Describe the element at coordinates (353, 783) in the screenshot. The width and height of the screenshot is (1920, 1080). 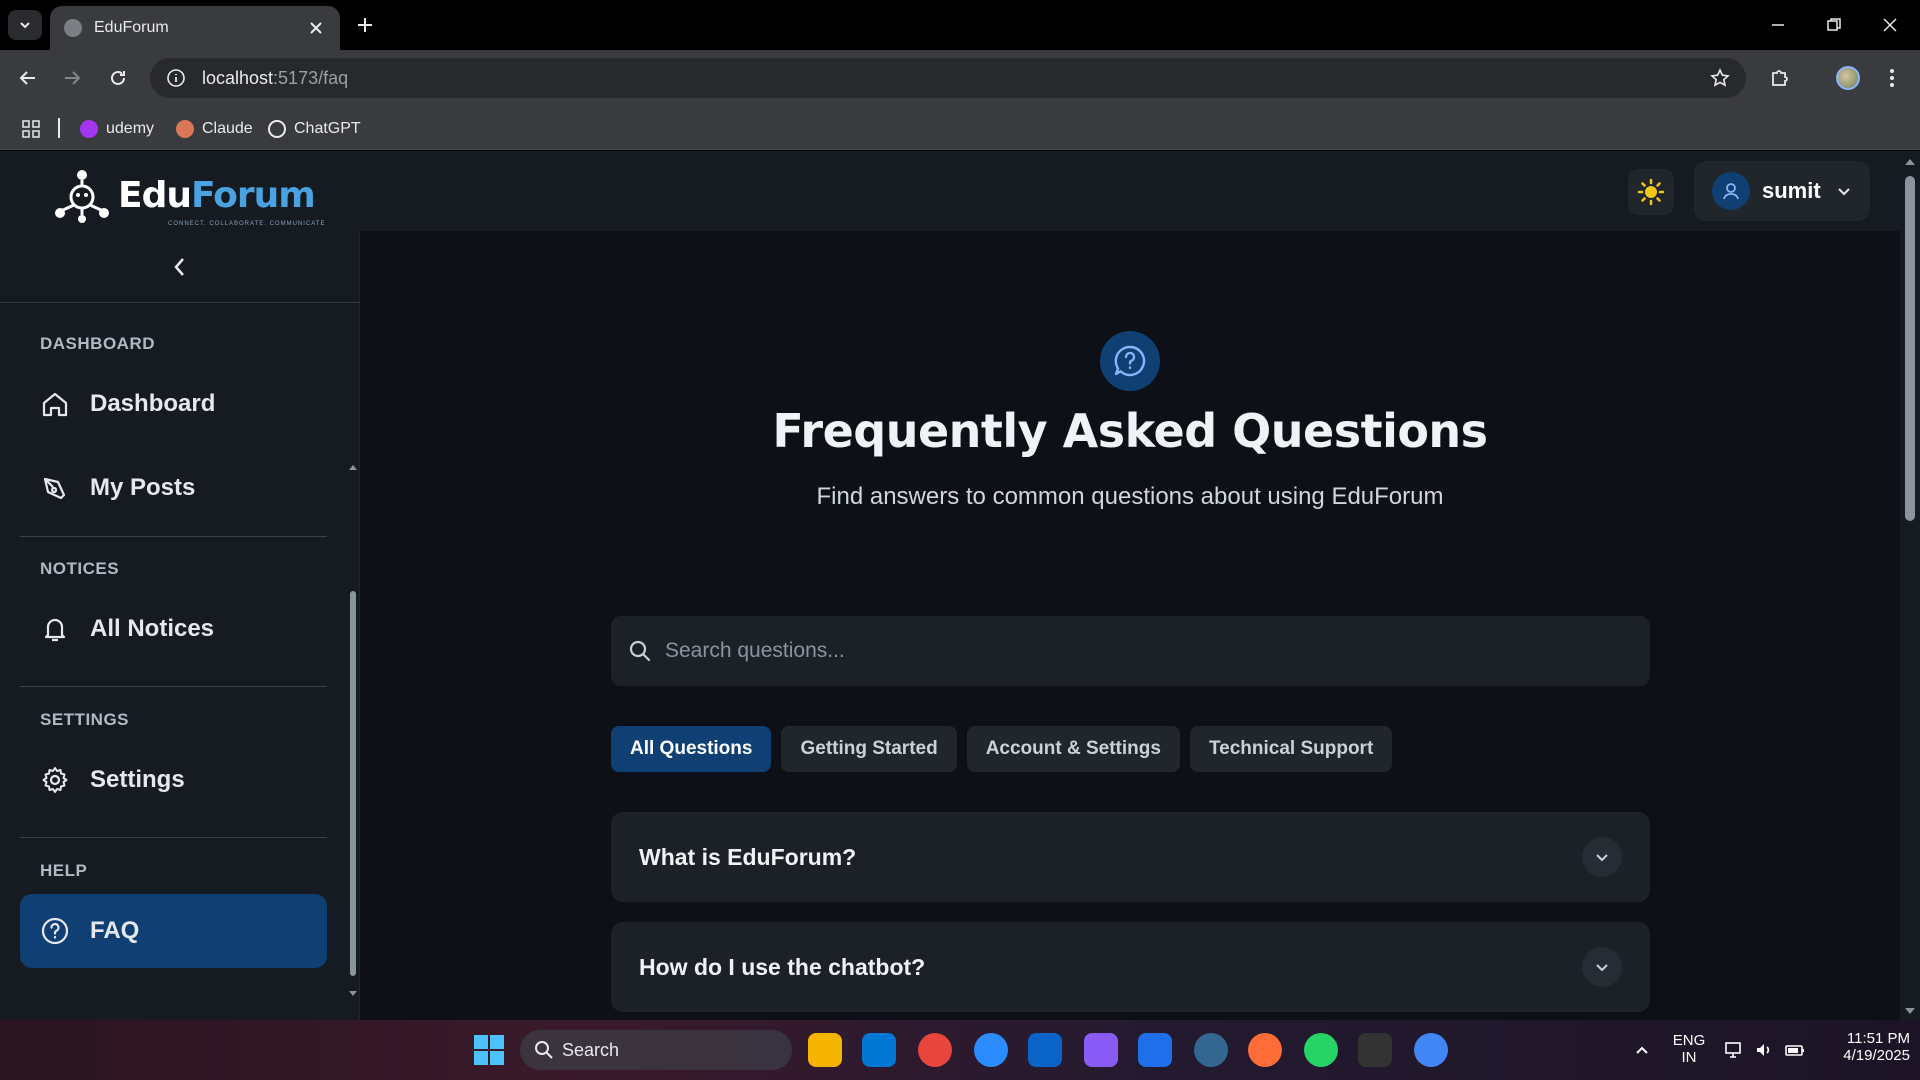
I see `sidebar-scroll-thumb` at that location.